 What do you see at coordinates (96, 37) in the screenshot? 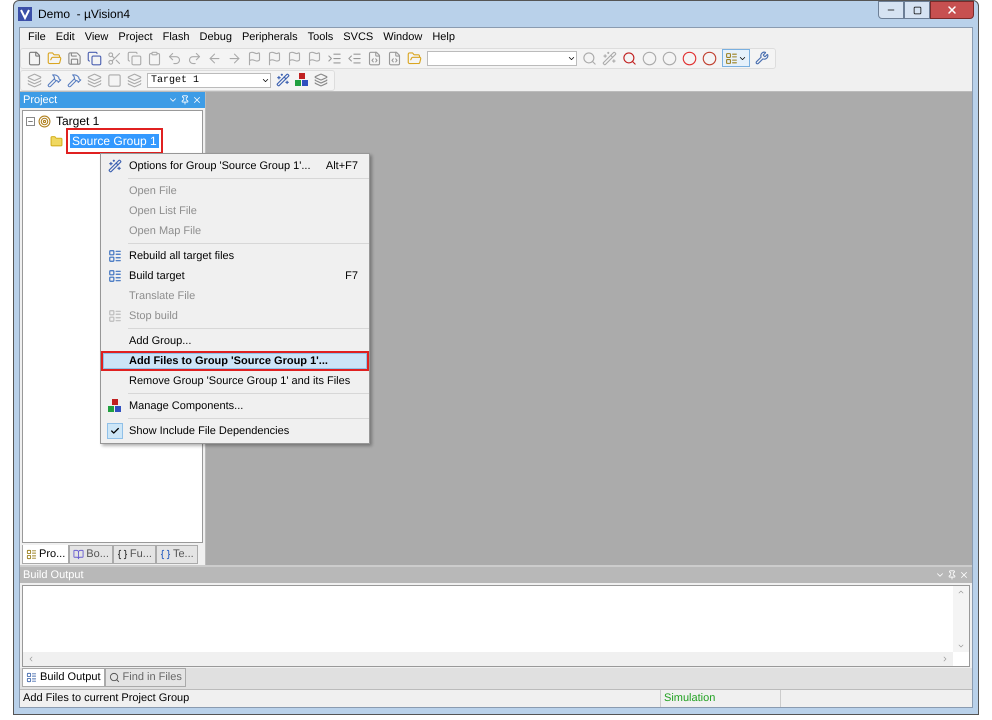
I see `menu-item: View` at bounding box center [96, 37].